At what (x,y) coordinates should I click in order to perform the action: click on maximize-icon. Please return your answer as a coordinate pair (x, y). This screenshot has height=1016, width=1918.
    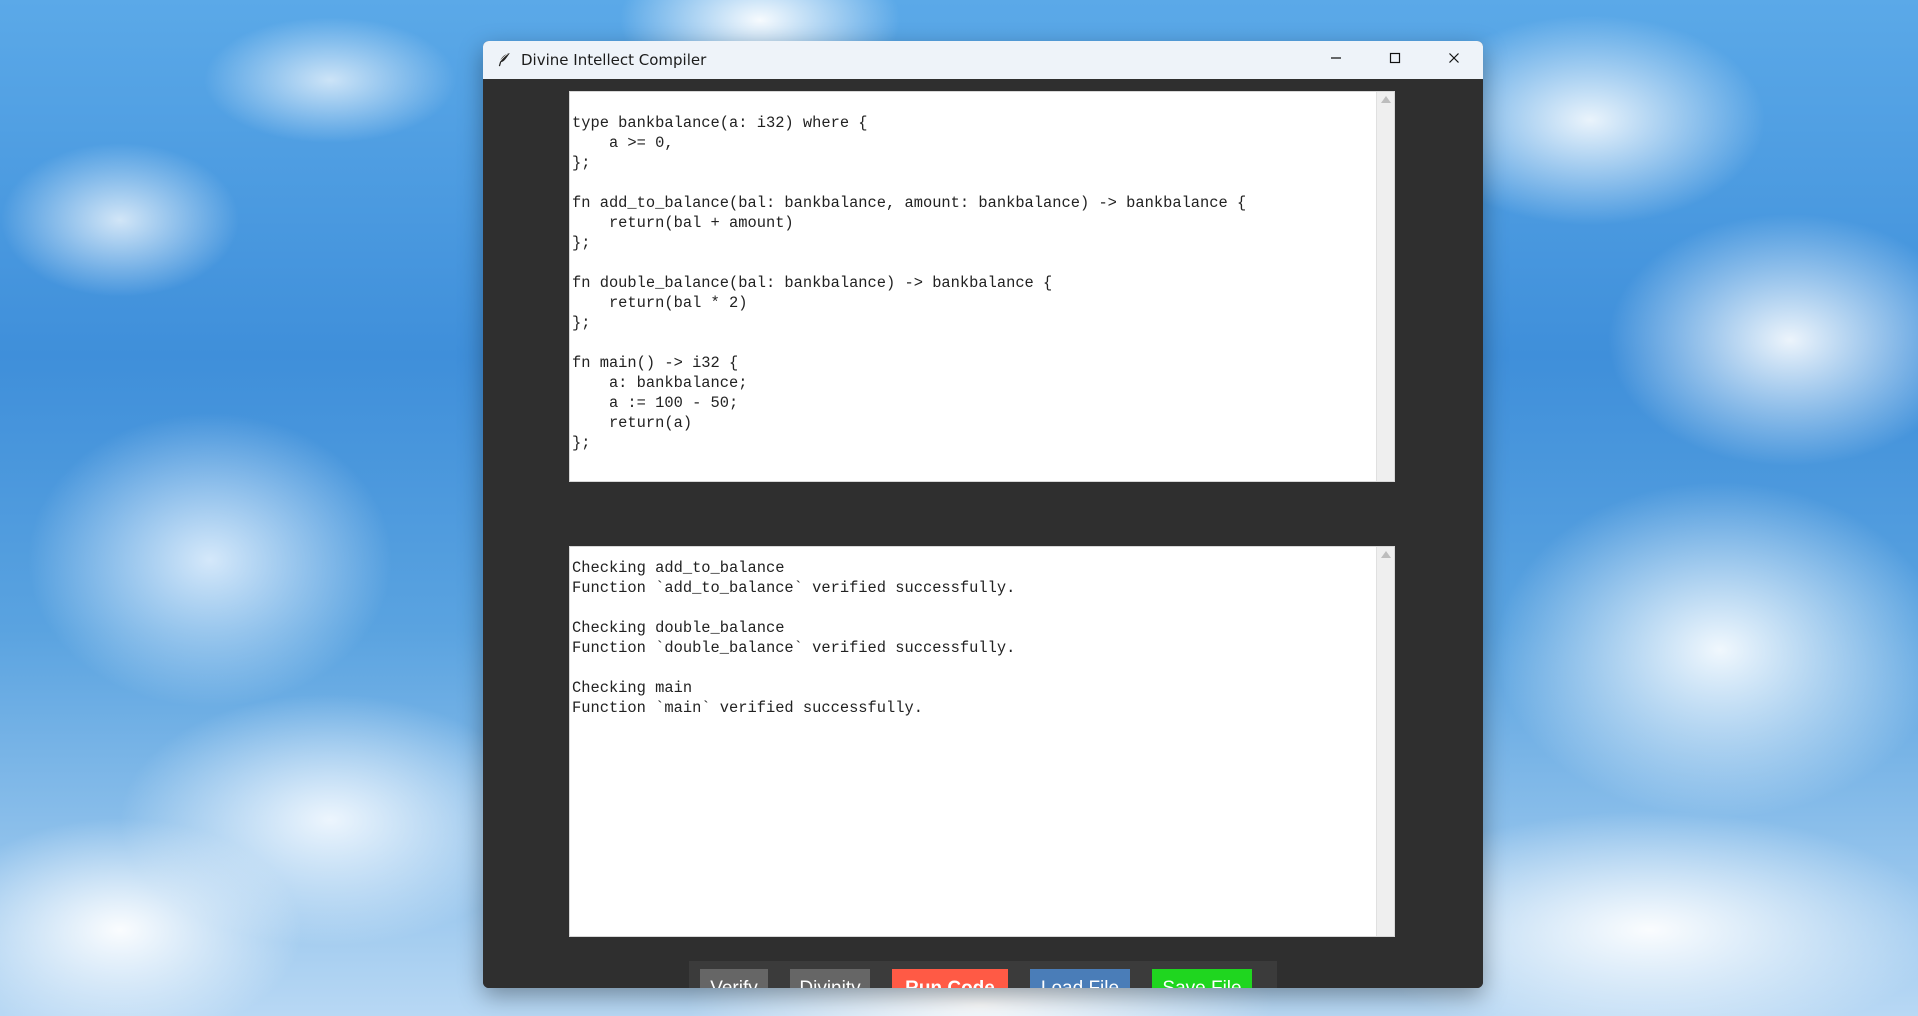
    Looking at the image, I should click on (1395, 60).